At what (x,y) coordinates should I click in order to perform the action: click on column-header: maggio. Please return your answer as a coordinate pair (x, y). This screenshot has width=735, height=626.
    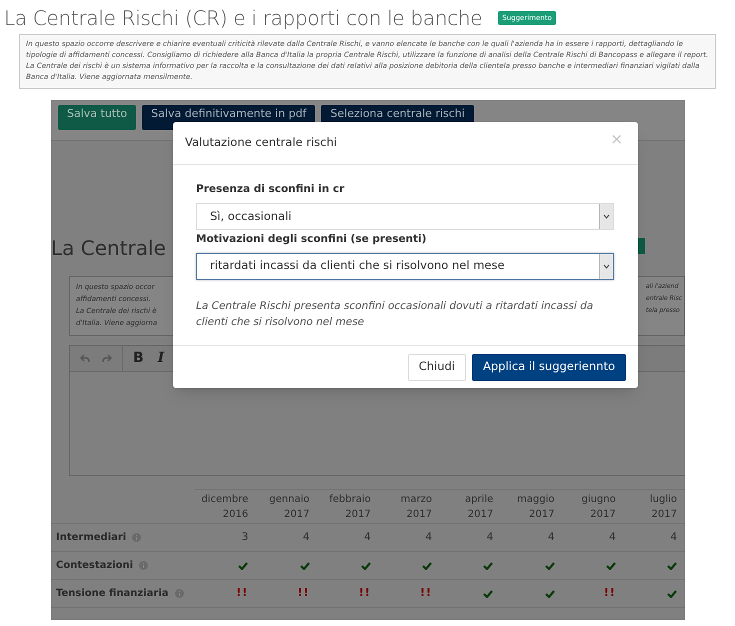
    Looking at the image, I should click on (535, 499).